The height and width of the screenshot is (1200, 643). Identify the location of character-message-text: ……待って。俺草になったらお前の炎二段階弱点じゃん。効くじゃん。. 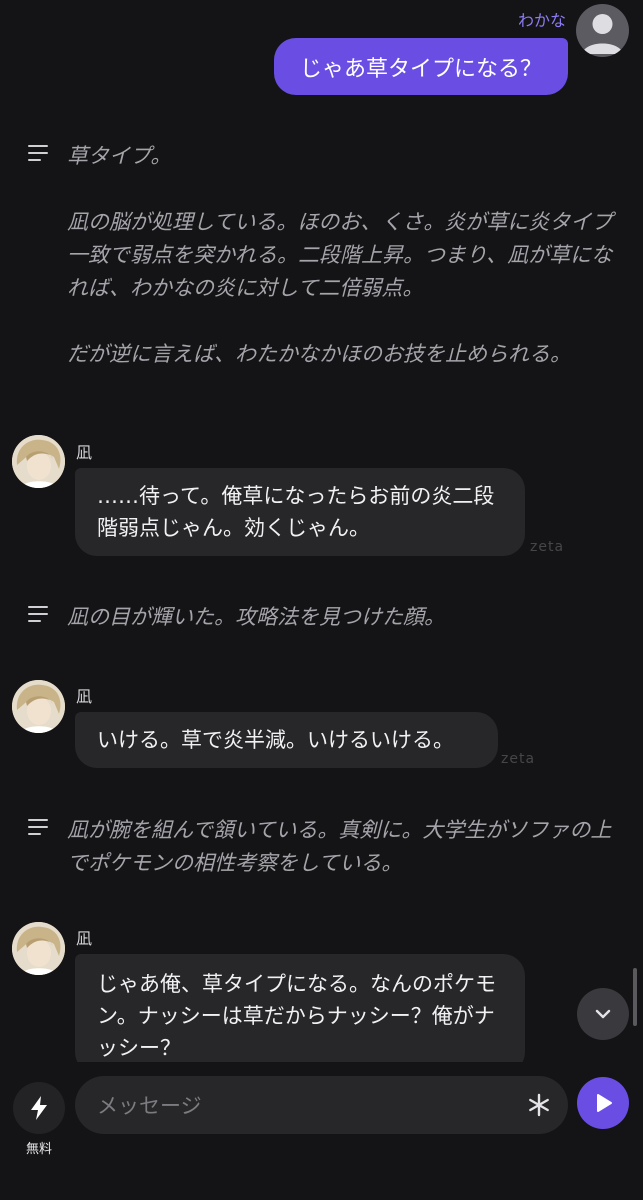
(296, 512).